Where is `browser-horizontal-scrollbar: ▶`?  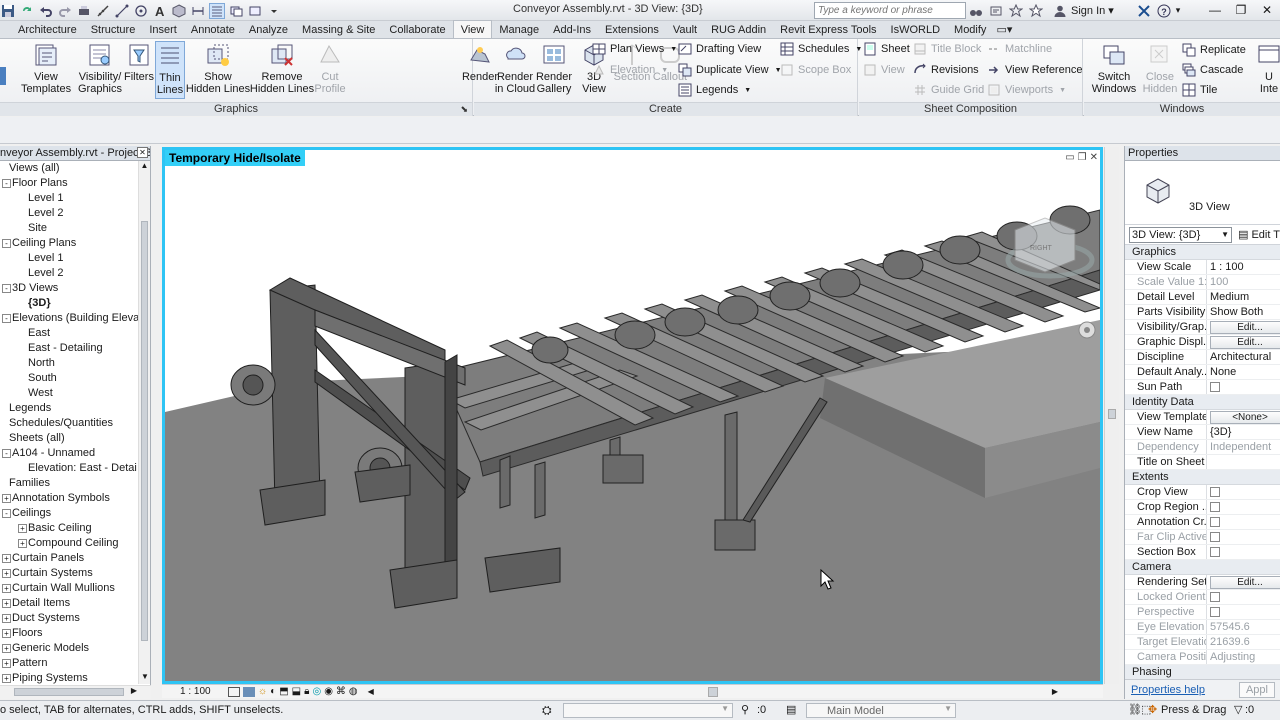
browser-horizontal-scrollbar: ▶ is located at coordinates (75, 692).